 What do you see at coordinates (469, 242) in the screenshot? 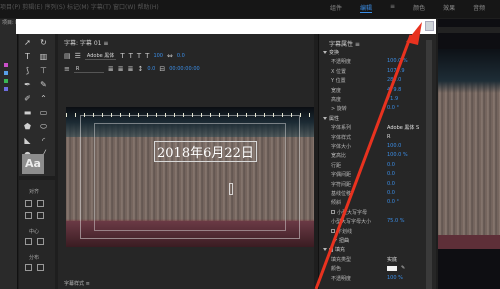
I see `program-preview-floor` at bounding box center [469, 242].